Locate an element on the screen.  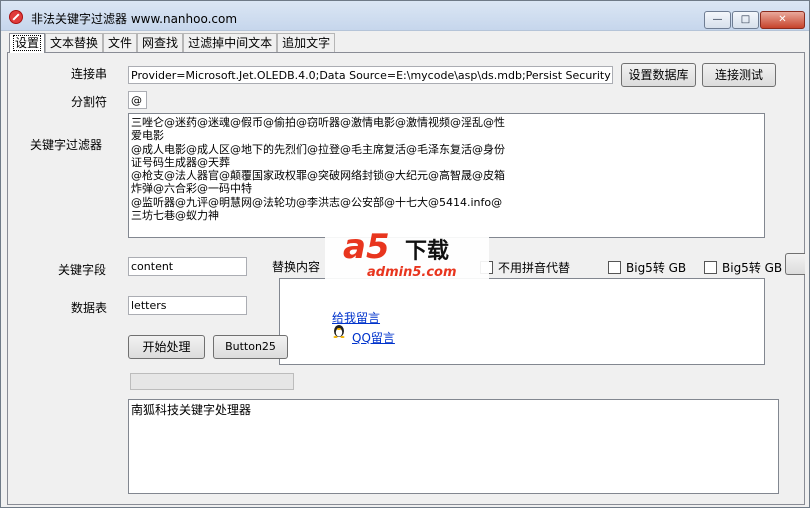
connection-label: 连接串 is located at coordinates (89, 74).